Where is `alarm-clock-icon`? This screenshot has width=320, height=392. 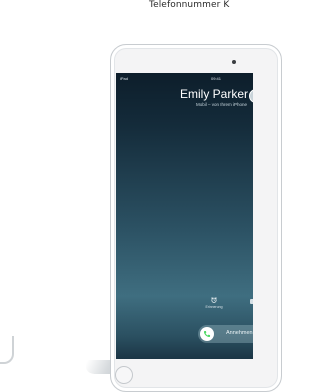 alarm-clock-icon is located at coordinates (214, 300).